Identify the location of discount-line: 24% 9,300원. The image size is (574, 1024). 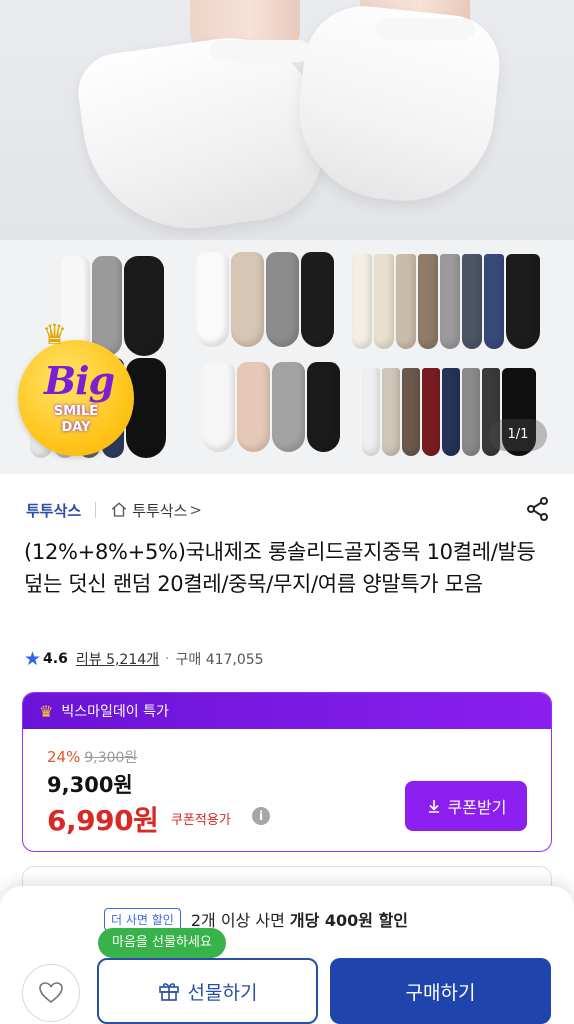
(92, 757).